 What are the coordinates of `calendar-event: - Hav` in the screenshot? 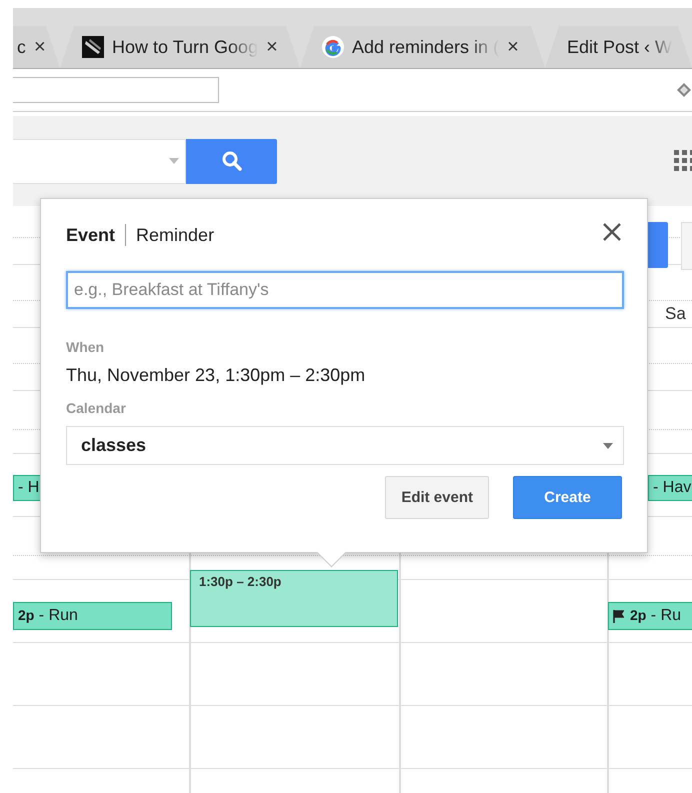 It's located at (670, 488).